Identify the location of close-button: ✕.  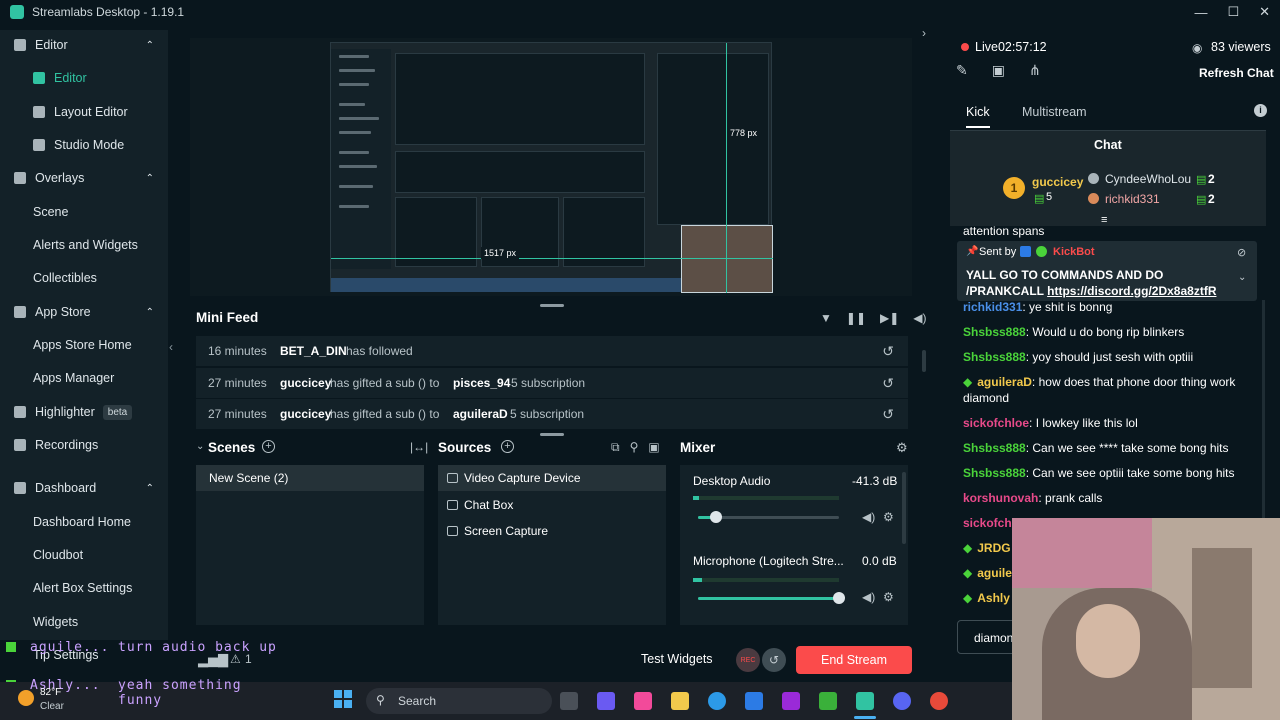
(1264, 12).